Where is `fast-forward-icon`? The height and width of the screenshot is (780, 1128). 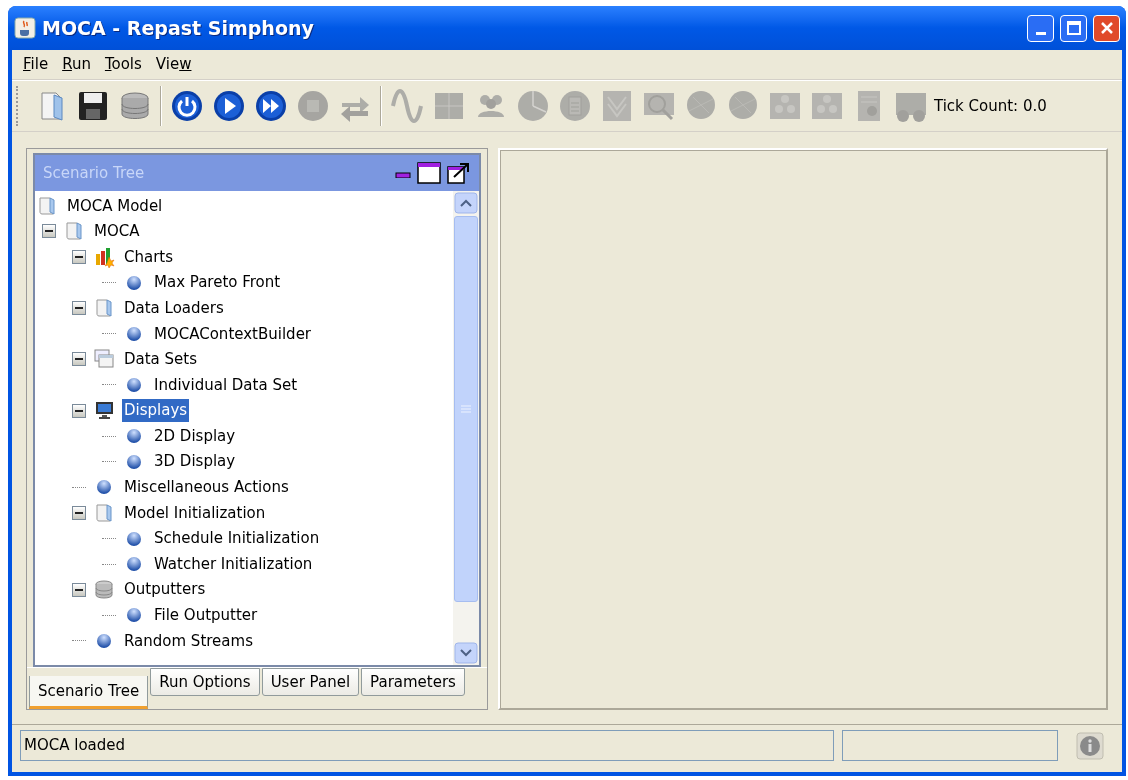 fast-forward-icon is located at coordinates (271, 106).